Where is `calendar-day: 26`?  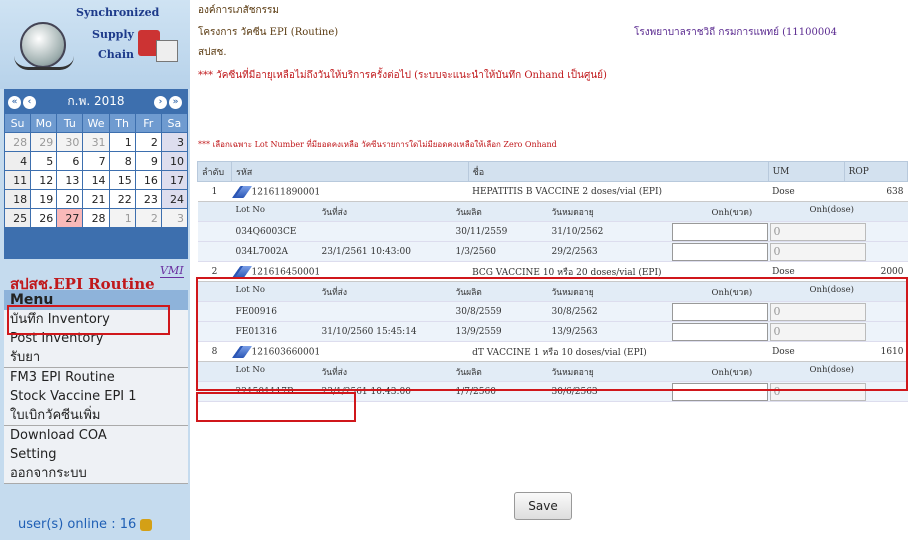
calendar-day: 26 is located at coordinates (44, 218).